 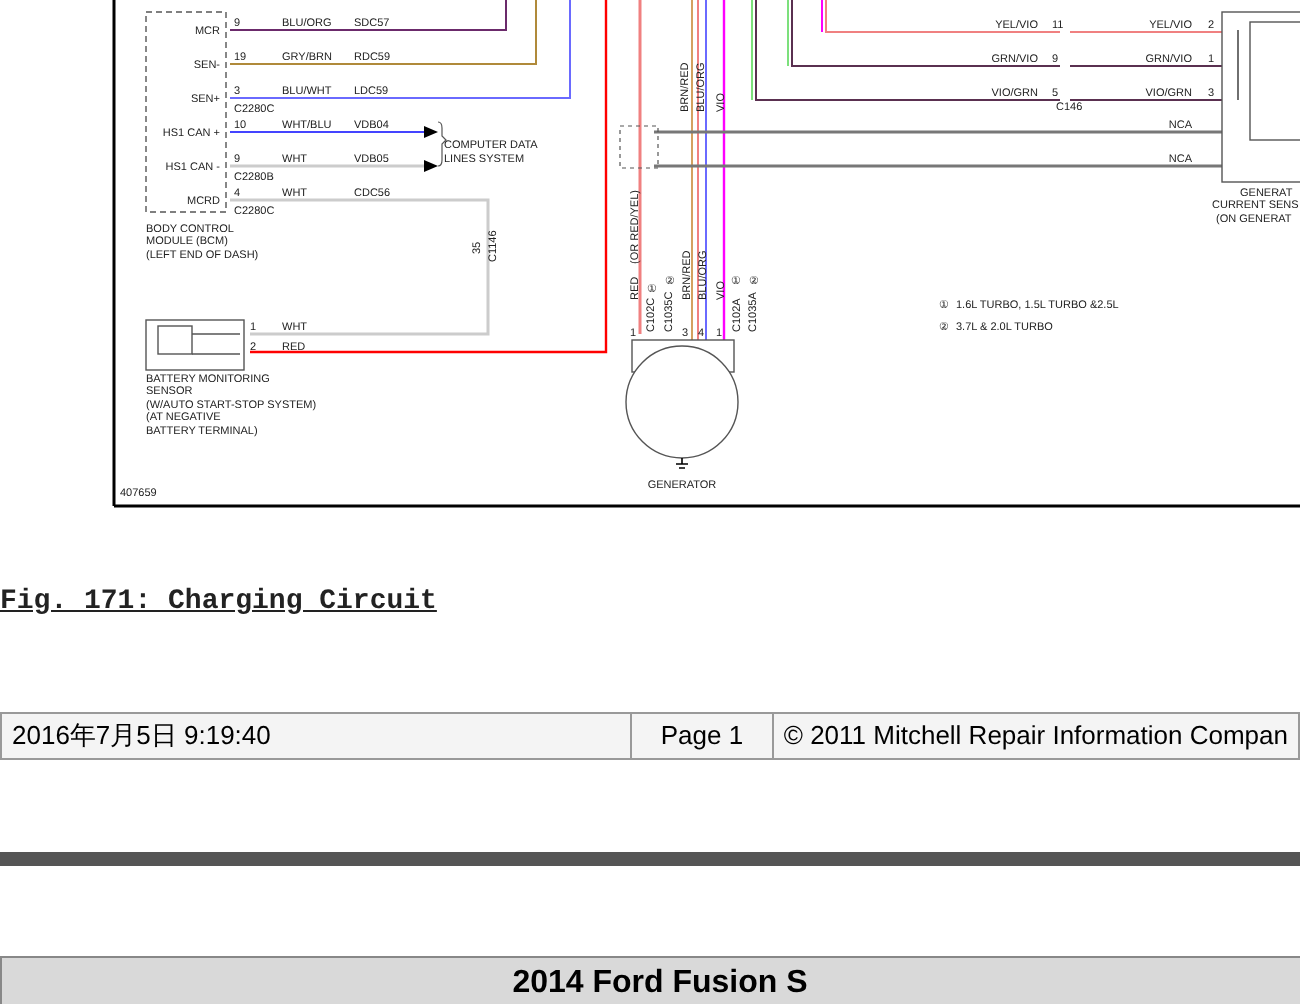 I want to click on footer-cell: Page 1, so click(x=701, y=736).